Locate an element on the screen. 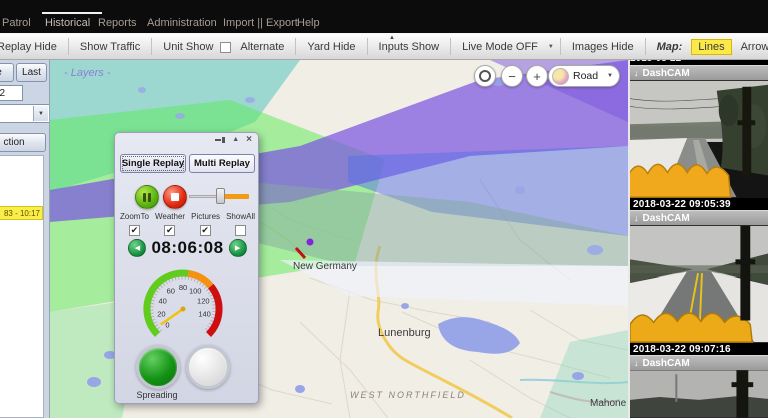 This screenshot has height=418, width=768. slider-thumb is located at coordinates (220, 196).